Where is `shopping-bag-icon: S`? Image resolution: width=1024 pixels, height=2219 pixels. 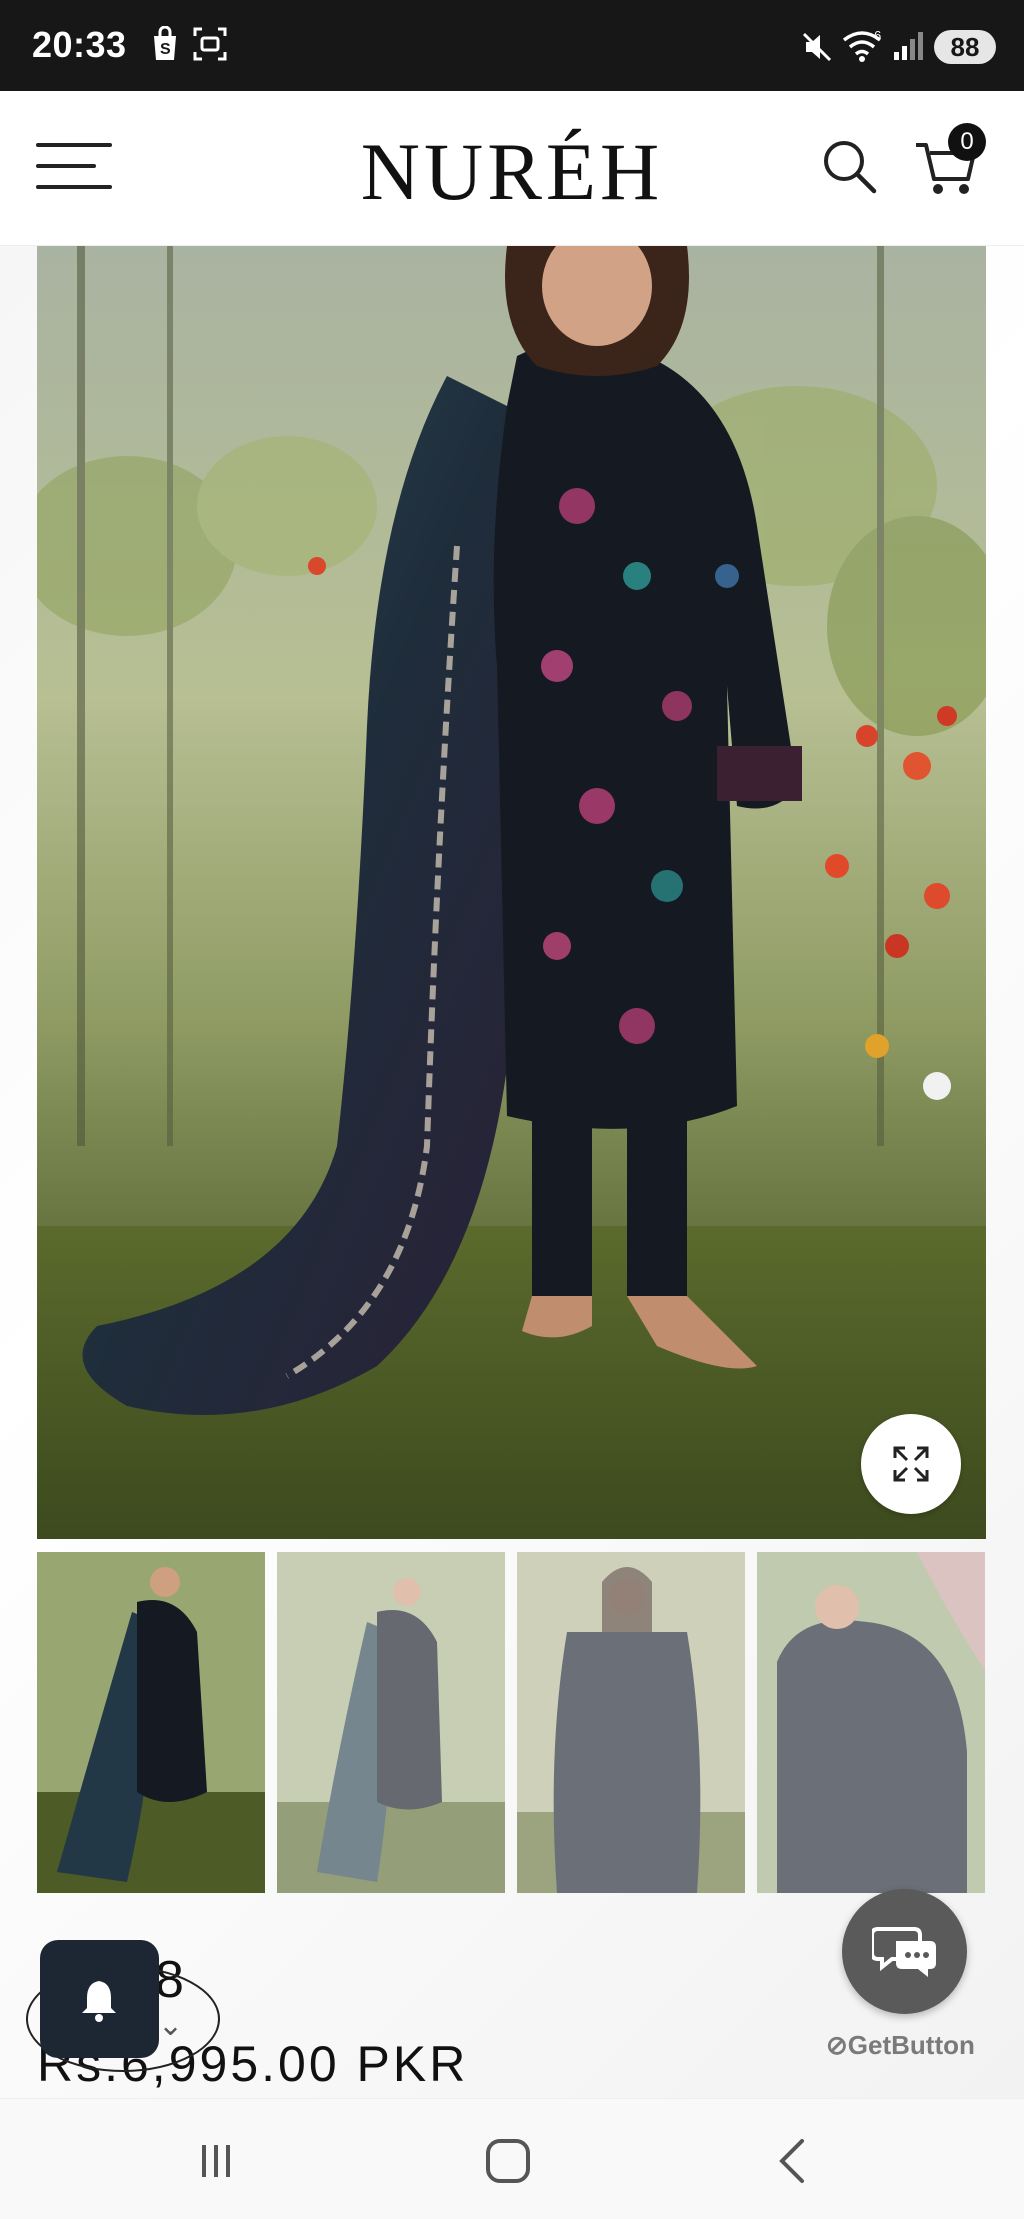
shopping-bag-icon: S is located at coordinates (165, 46).